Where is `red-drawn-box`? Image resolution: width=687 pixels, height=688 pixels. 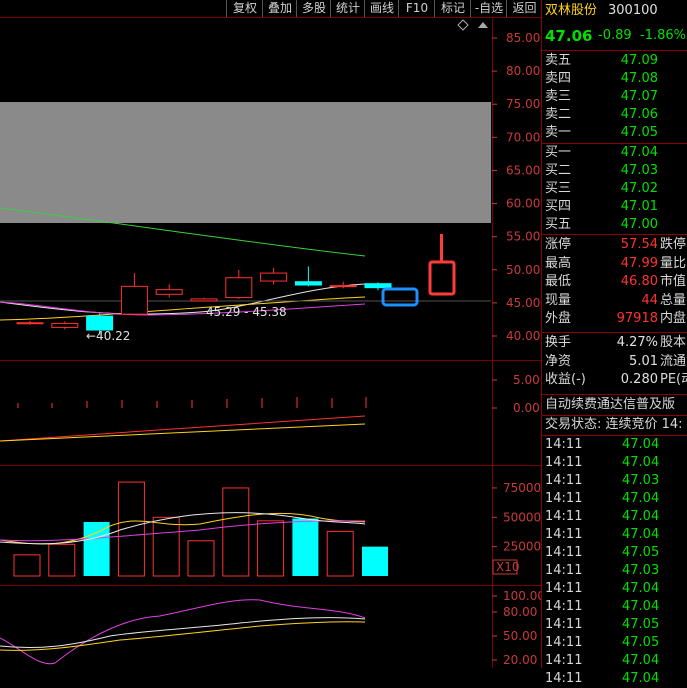 red-drawn-box is located at coordinates (442, 278).